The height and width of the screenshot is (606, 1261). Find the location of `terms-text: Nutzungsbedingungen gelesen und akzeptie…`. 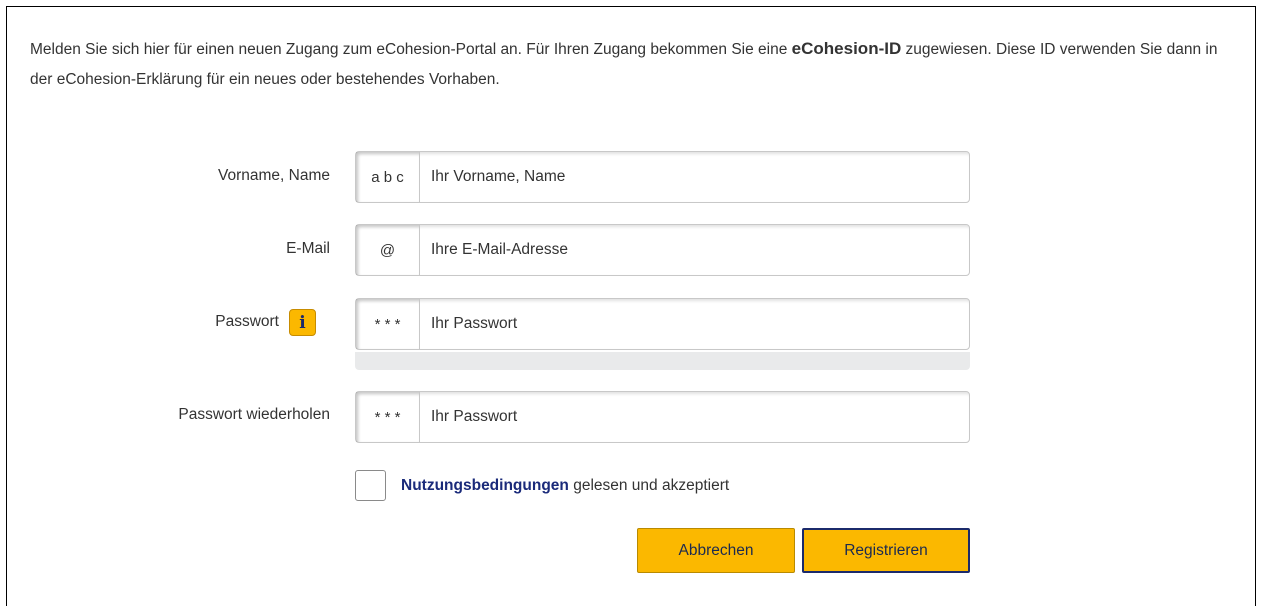

terms-text: Nutzungsbedingungen gelesen und akzeptie… is located at coordinates (565, 486).